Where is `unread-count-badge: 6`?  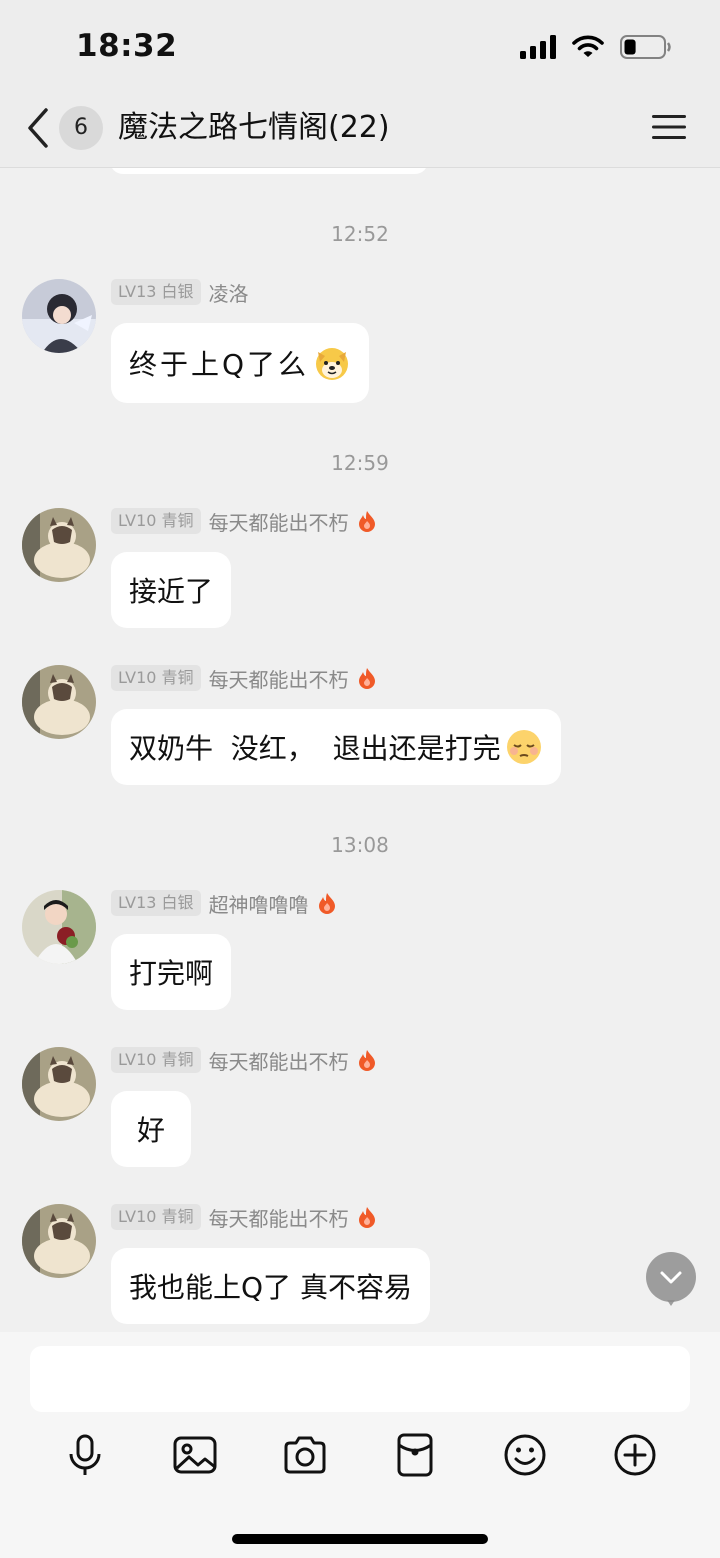
unread-count-badge: 6 is located at coordinates (81, 128).